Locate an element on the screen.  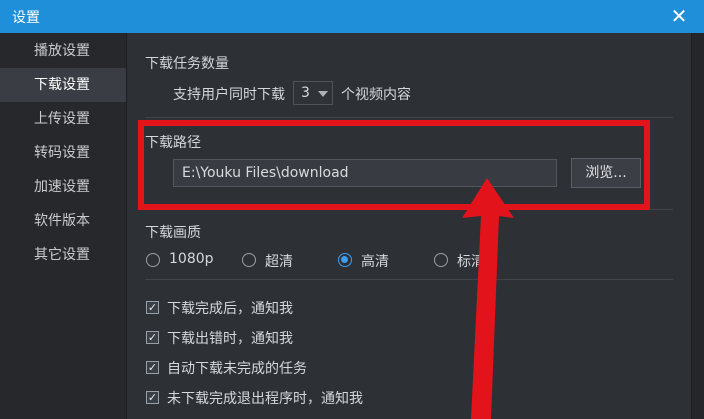
auto-resume-checkbox: ✓ is located at coordinates (152, 367).